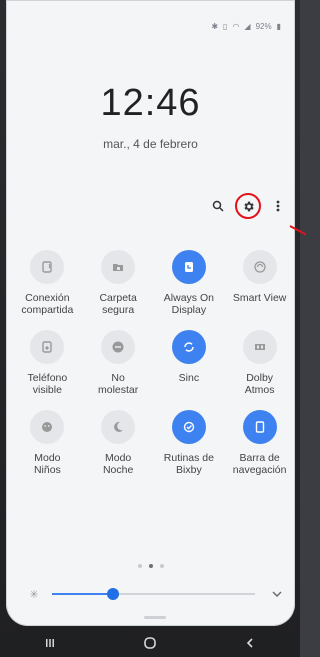 The width and height of the screenshot is (320, 657). Describe the element at coordinates (47, 464) in the screenshot. I see `tile-label: Modo Niños` at that location.